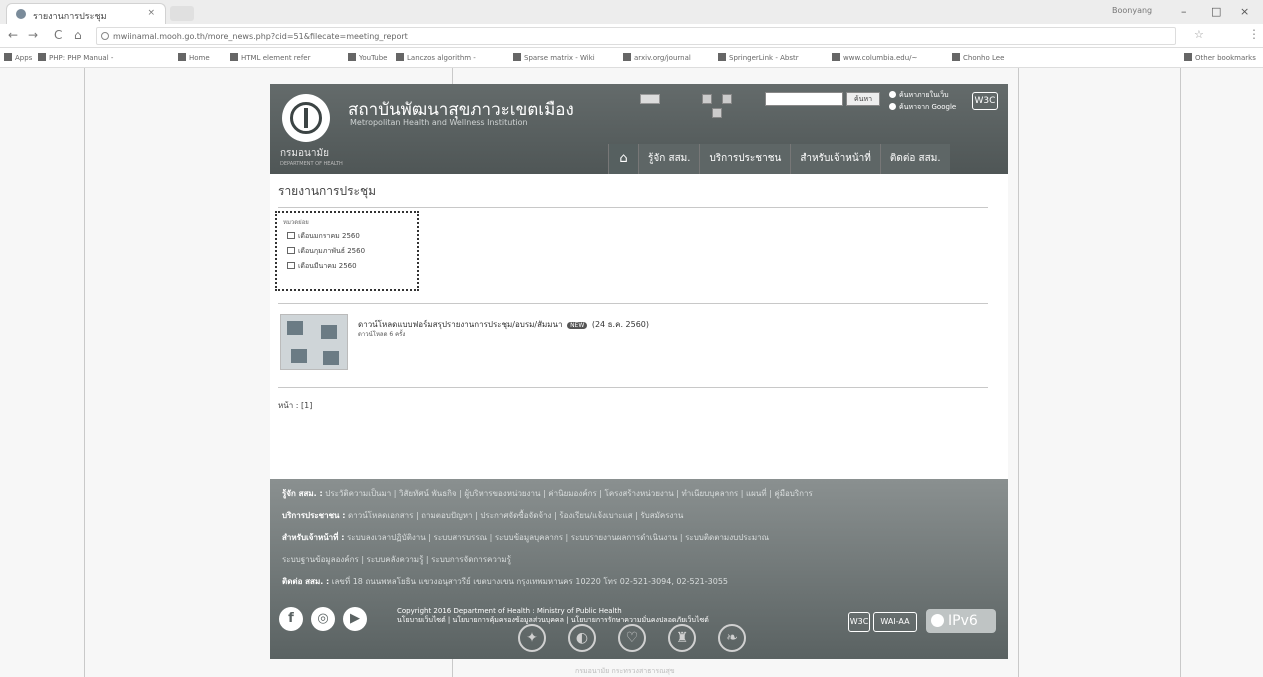 The height and width of the screenshot is (677, 1263). Describe the element at coordinates (657, 57) in the screenshot. I see `bookmark-item: arxiv.org/journal` at that location.